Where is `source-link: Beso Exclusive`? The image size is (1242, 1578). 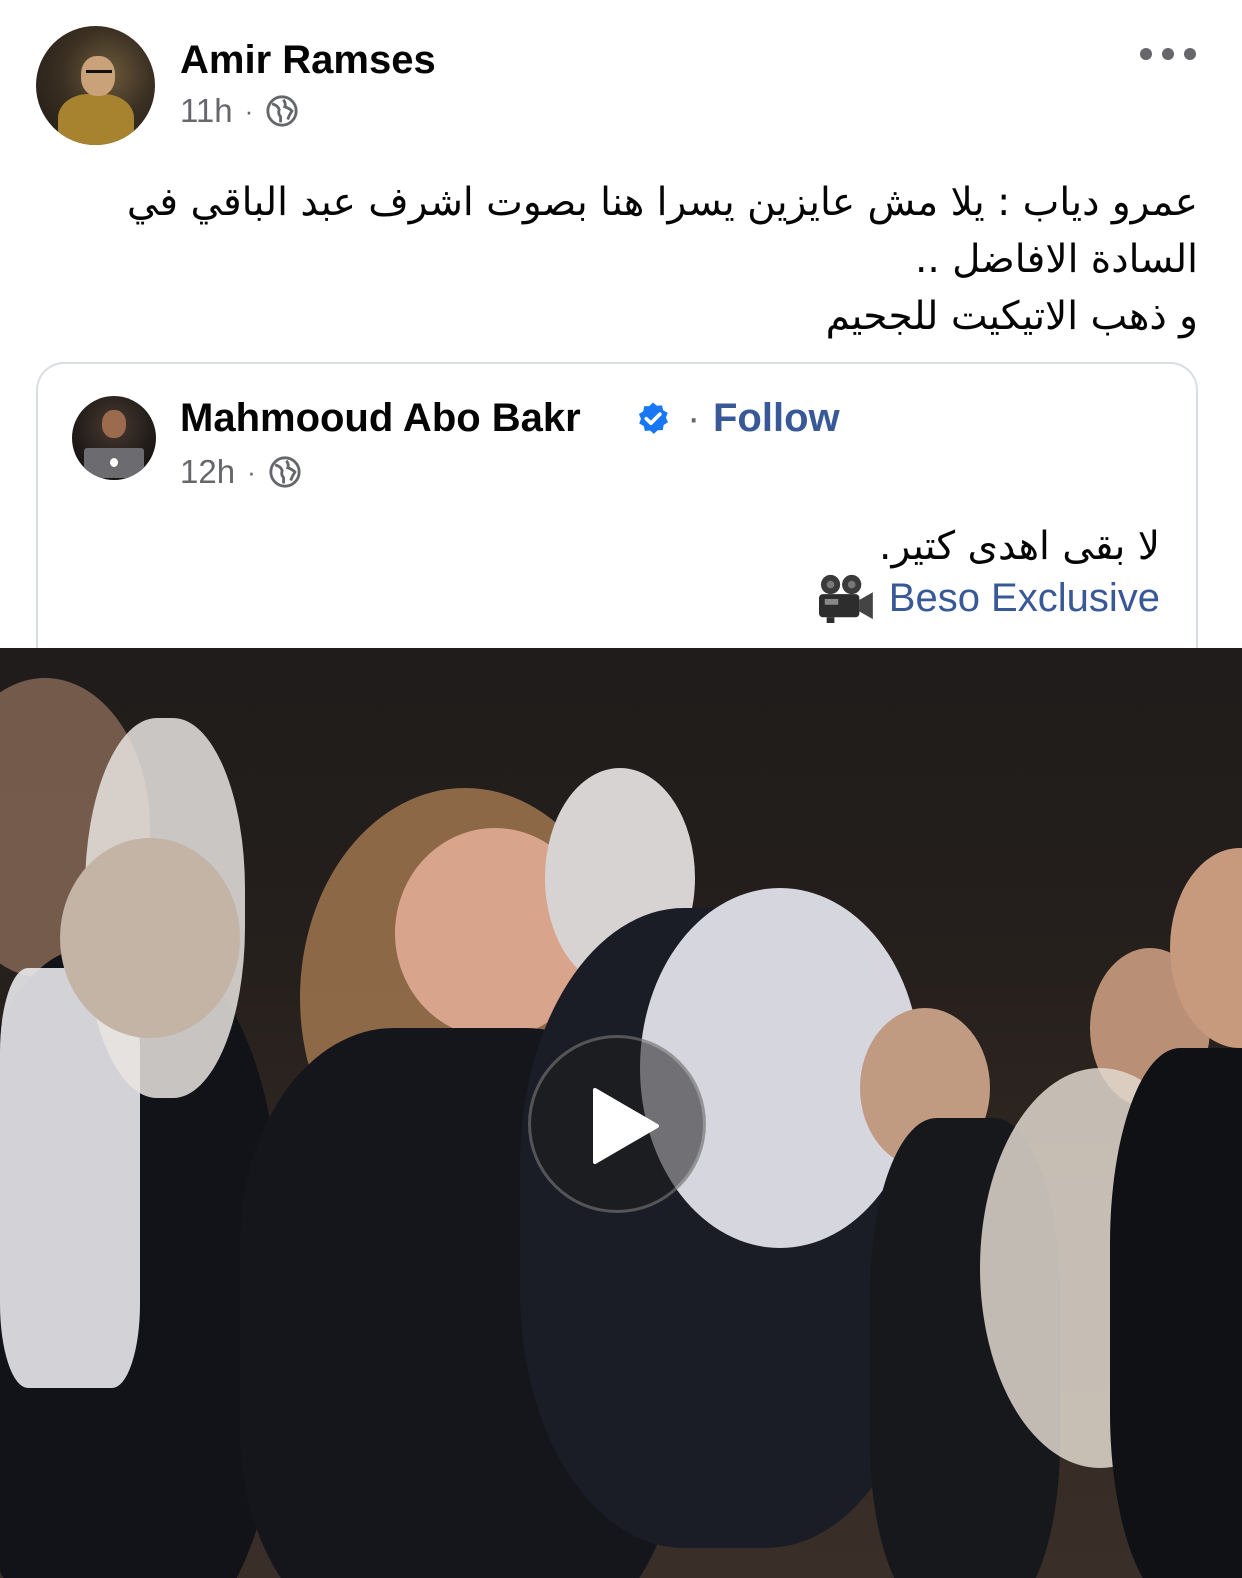 source-link: Beso Exclusive is located at coordinates (1024, 598).